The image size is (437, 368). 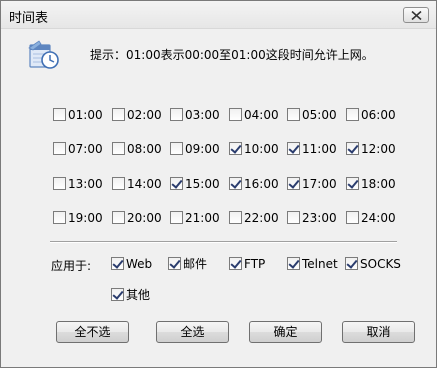 What do you see at coordinates (117, 294) in the screenshot?
I see `apply-other-checkbox` at bounding box center [117, 294].